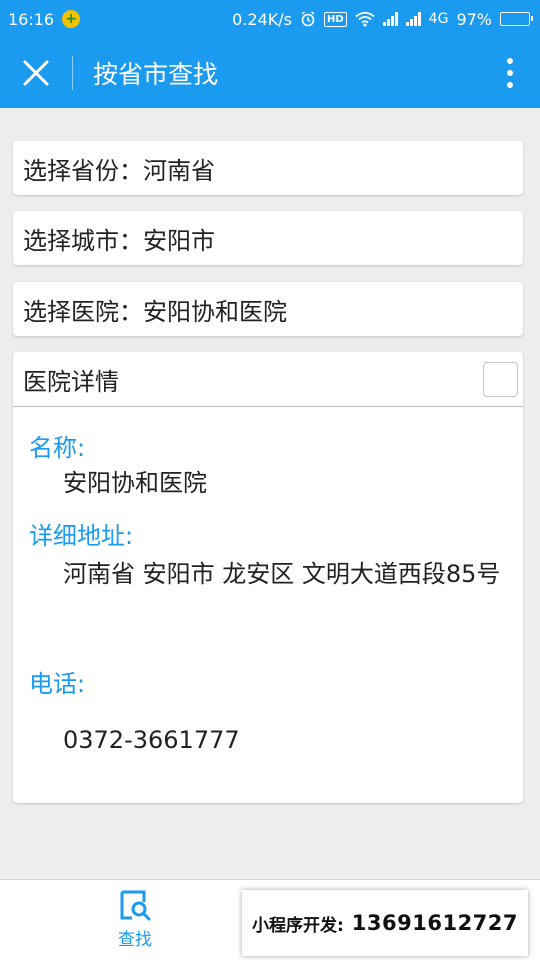  I want to click on hospital-select: 选择医院：安阳协和医院, so click(268, 309).